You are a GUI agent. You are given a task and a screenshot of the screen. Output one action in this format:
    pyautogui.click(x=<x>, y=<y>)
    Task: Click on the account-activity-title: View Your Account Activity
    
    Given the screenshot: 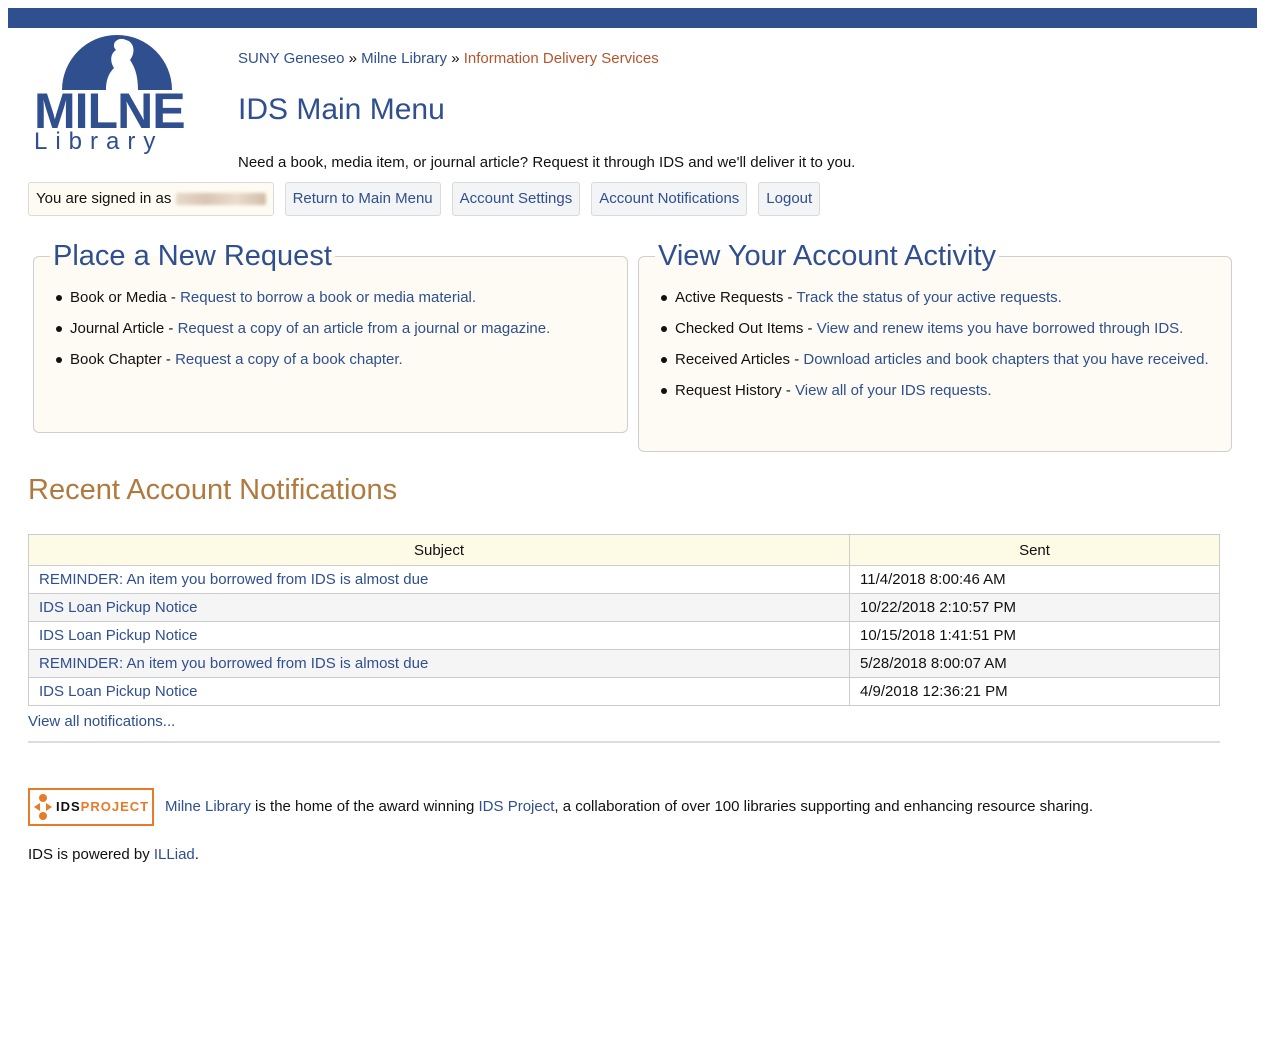 What is the action you would take?
    pyautogui.click(x=827, y=256)
    